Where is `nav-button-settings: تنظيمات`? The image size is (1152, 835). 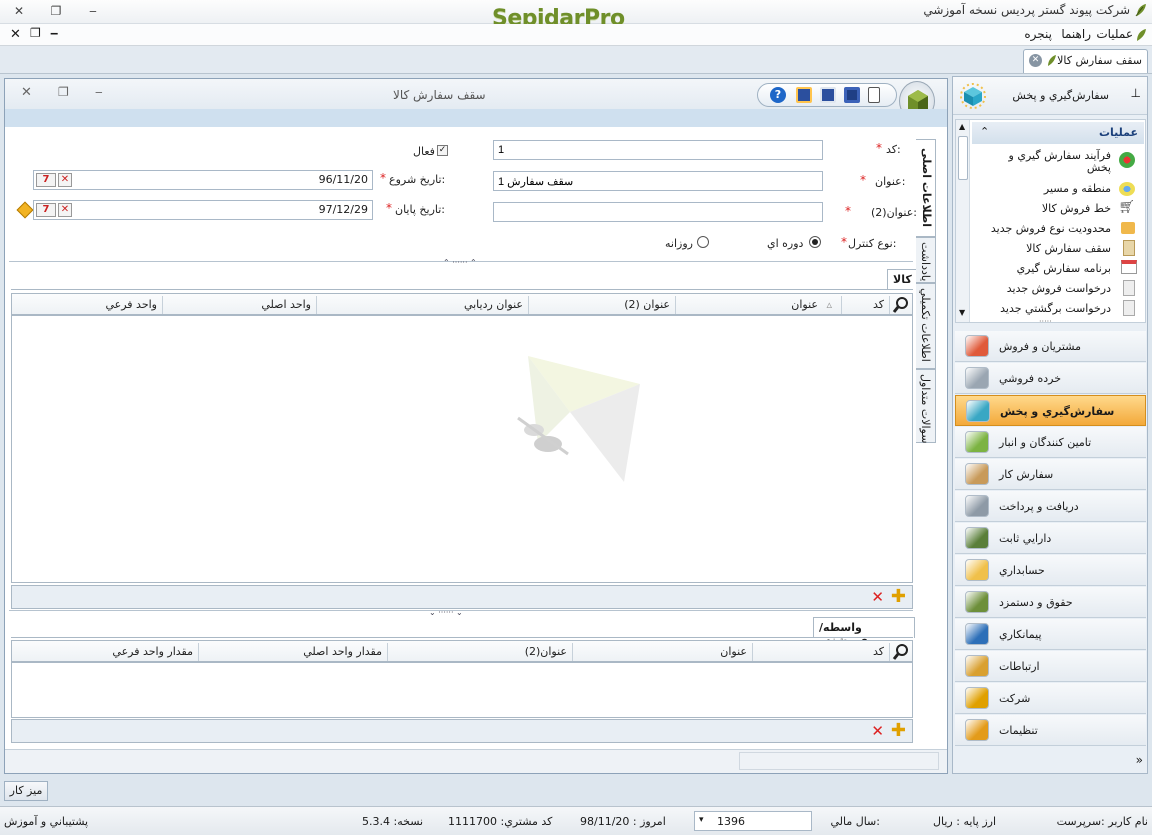
nav-button-settings: تنظيمات is located at coordinates (1050, 730).